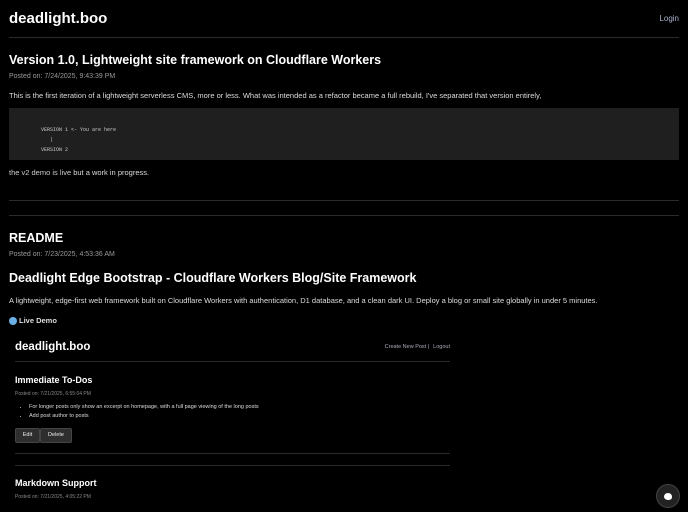 Image resolution: width=688 pixels, height=512 pixels. I want to click on palette-icon, so click(668, 496).